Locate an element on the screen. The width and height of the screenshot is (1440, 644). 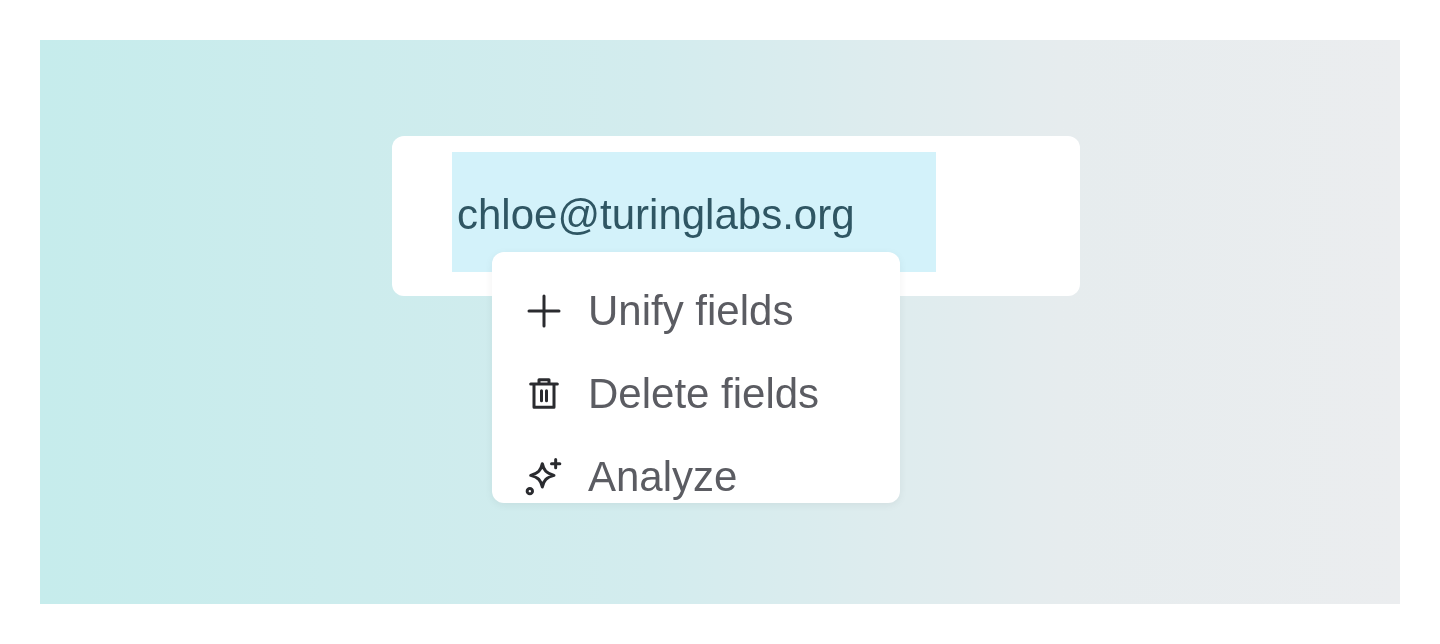
menu-item: Delete fields is located at coordinates (696, 393).